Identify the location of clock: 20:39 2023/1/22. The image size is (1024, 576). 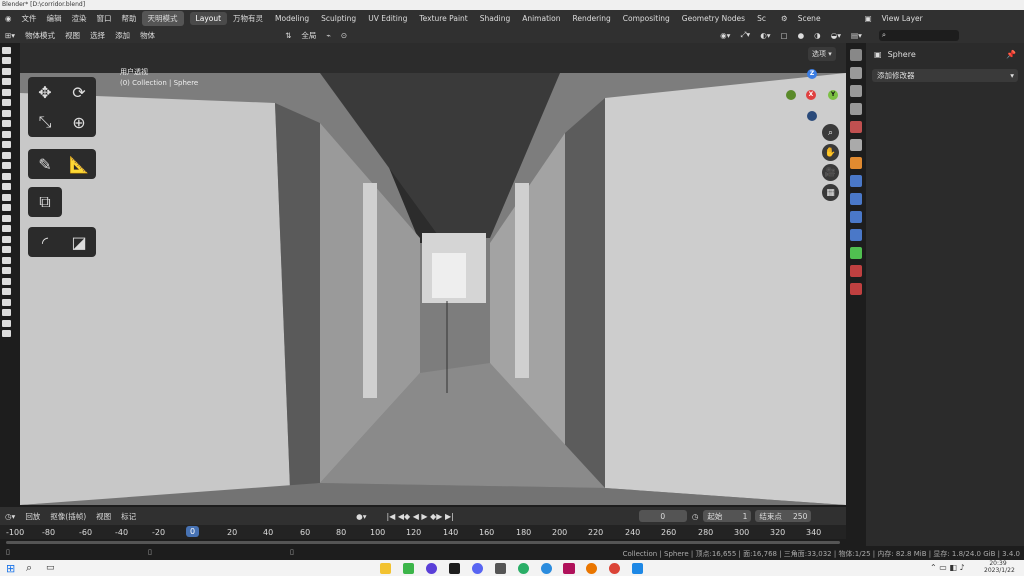
(999, 567).